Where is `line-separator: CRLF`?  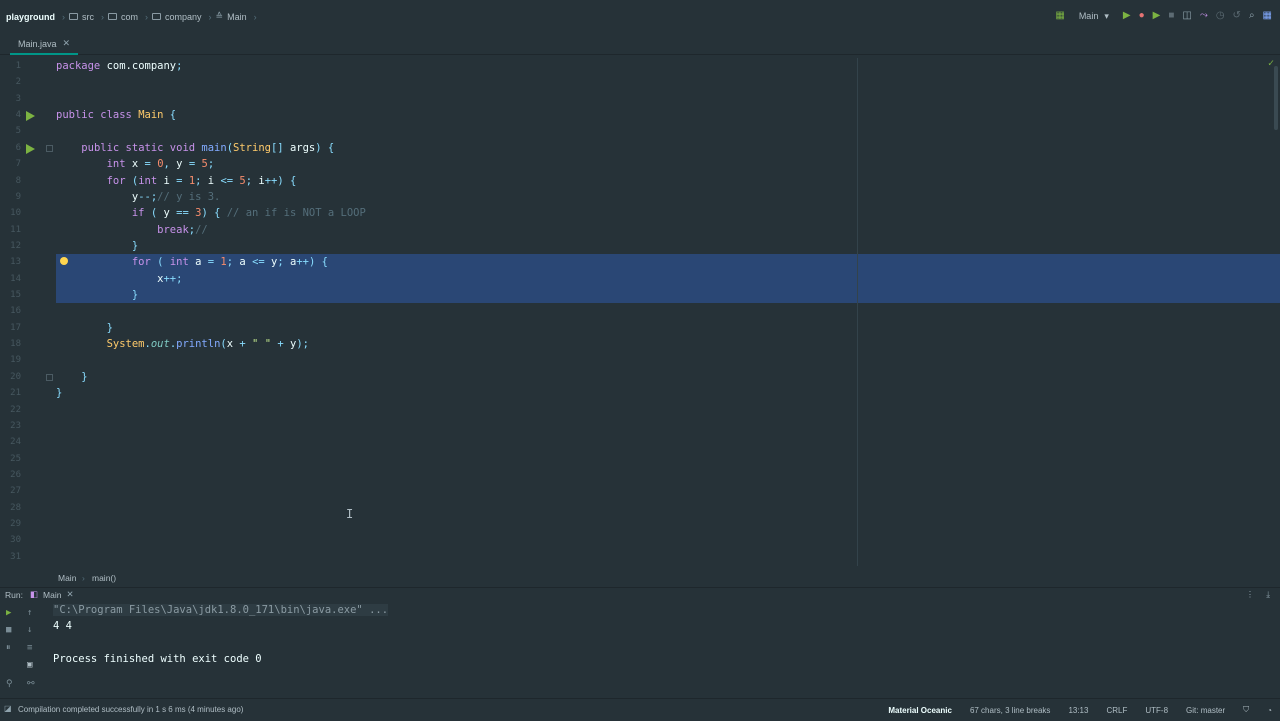
line-separator: CRLF is located at coordinates (1116, 710).